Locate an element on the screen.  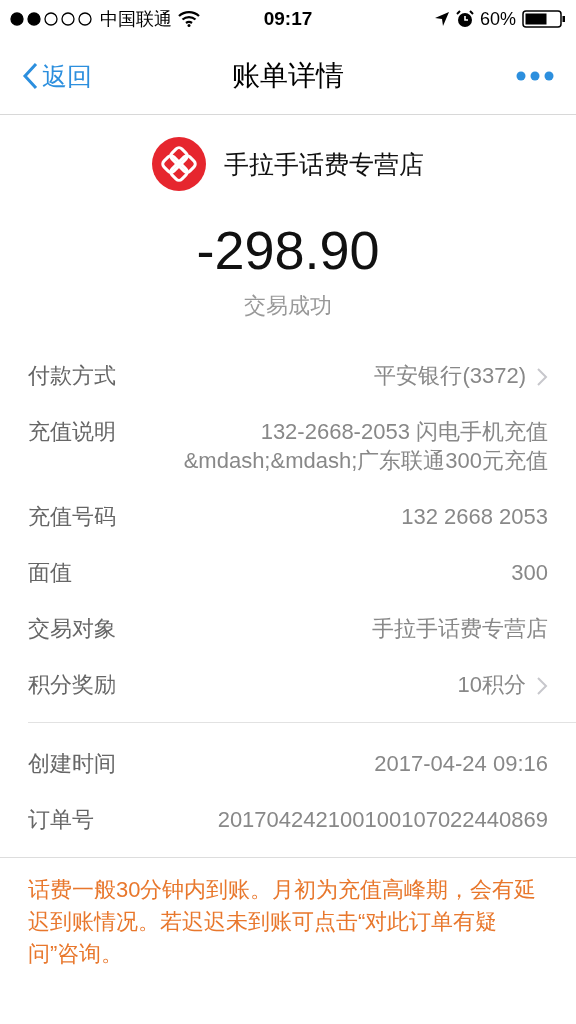
chevron-left-icon is located at coordinates (30, 76).